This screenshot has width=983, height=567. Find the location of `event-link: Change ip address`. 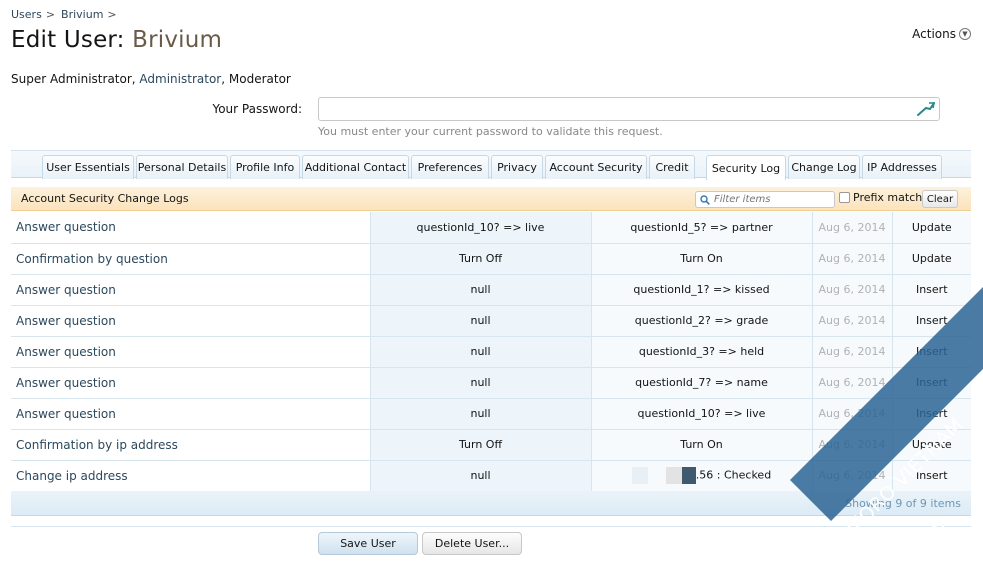

event-link: Change ip address is located at coordinates (191, 476).